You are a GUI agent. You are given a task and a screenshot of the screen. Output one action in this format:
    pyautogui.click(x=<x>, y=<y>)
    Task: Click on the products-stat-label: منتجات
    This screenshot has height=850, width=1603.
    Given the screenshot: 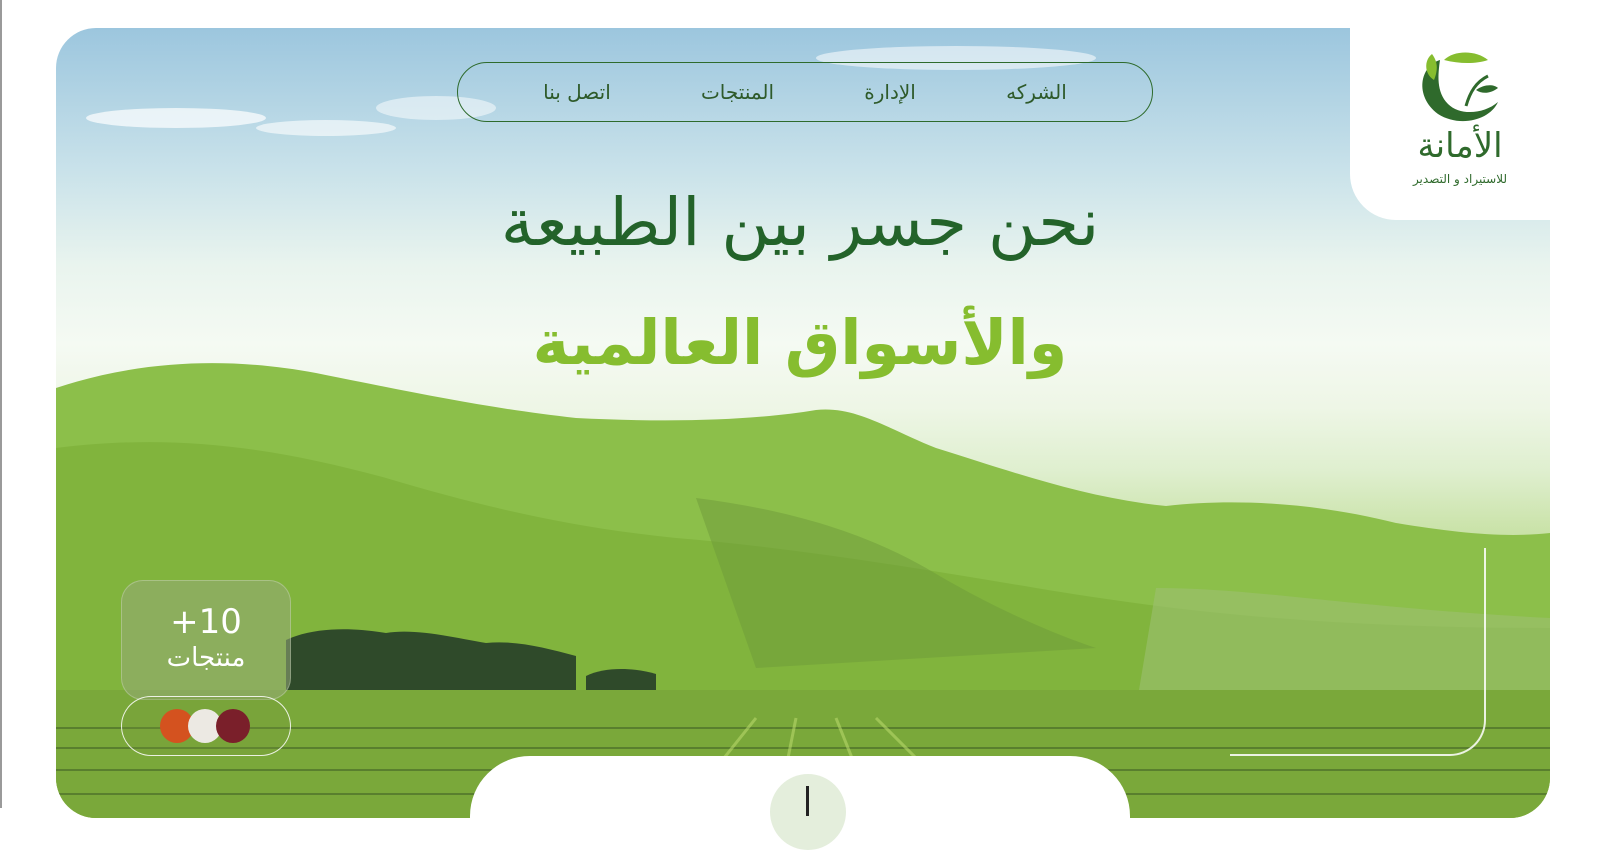 What is the action you would take?
    pyautogui.click(x=206, y=658)
    